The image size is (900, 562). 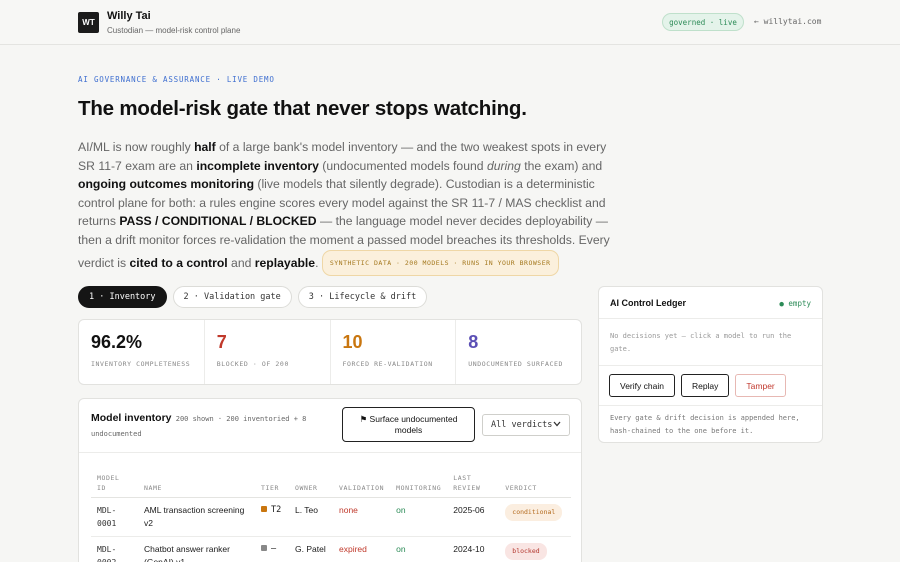 I want to click on stat-label: FORCED RE-VALIDATION, so click(x=387, y=364).